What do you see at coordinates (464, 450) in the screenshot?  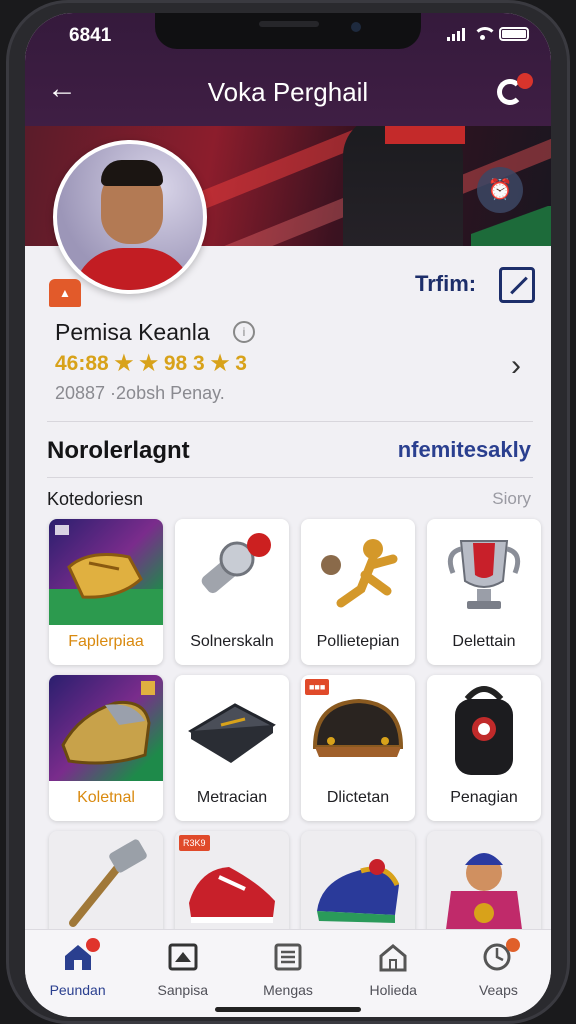 I see `section-link: nfemitesakly` at bounding box center [464, 450].